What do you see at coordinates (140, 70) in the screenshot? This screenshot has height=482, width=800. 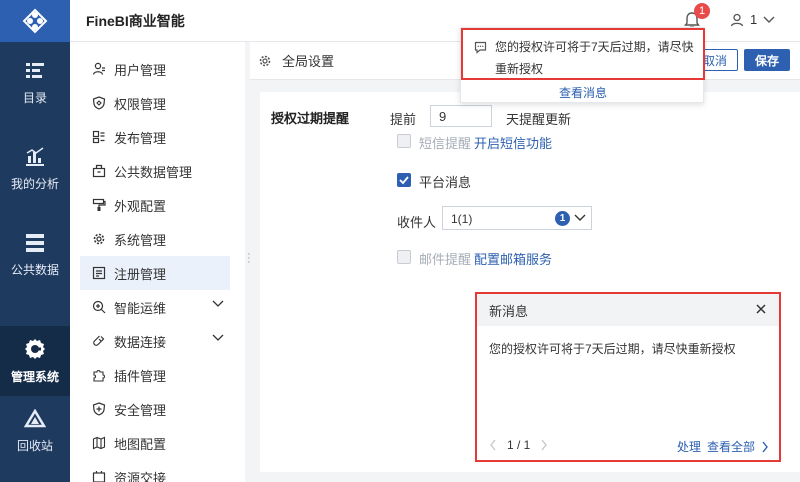 I see `menu-item-label: 用户管理` at bounding box center [140, 70].